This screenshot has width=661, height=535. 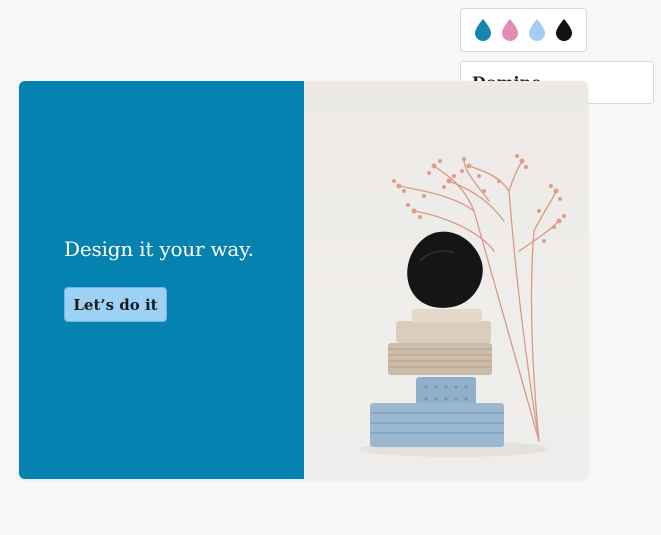 I want to click on pink-drop-icon, so click(x=510, y=30).